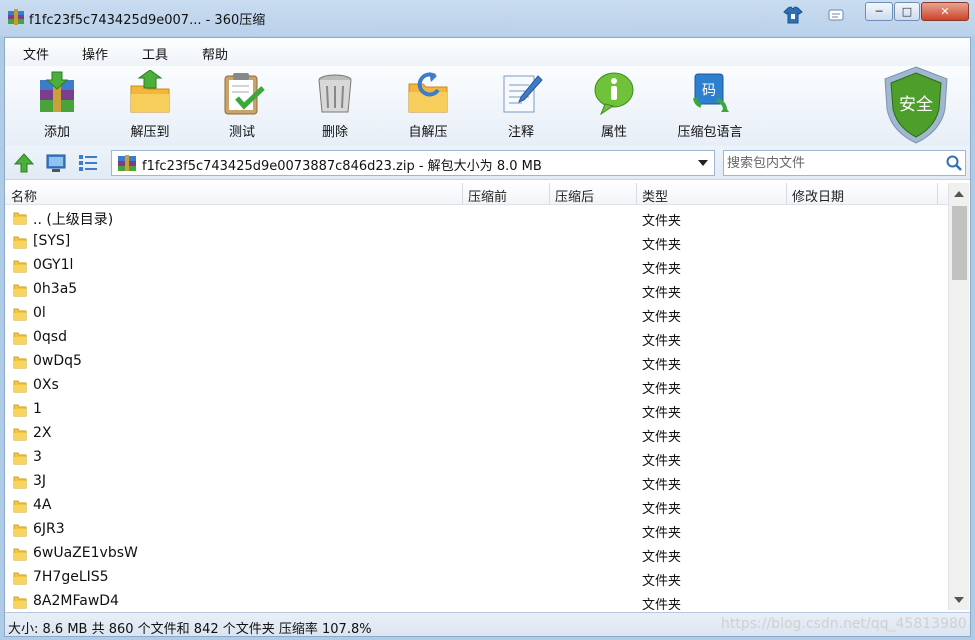 Image resolution: width=975 pixels, height=640 pixels. Describe the element at coordinates (37, 457) in the screenshot. I see `file-name: 3` at that location.